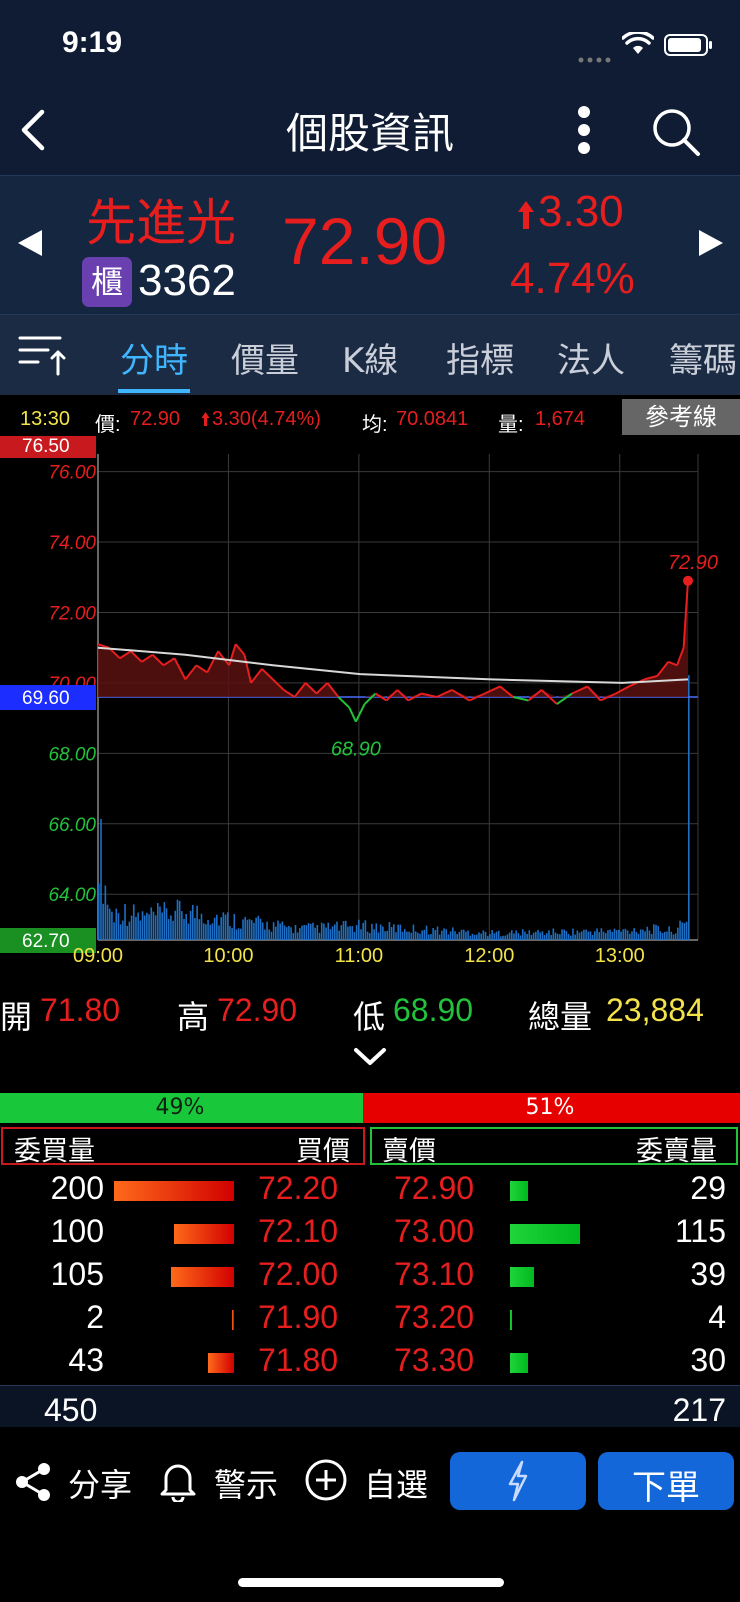 The image size is (740, 1602). Describe the element at coordinates (591, 357) in the screenshot. I see `tab-institutional: 法人` at that location.